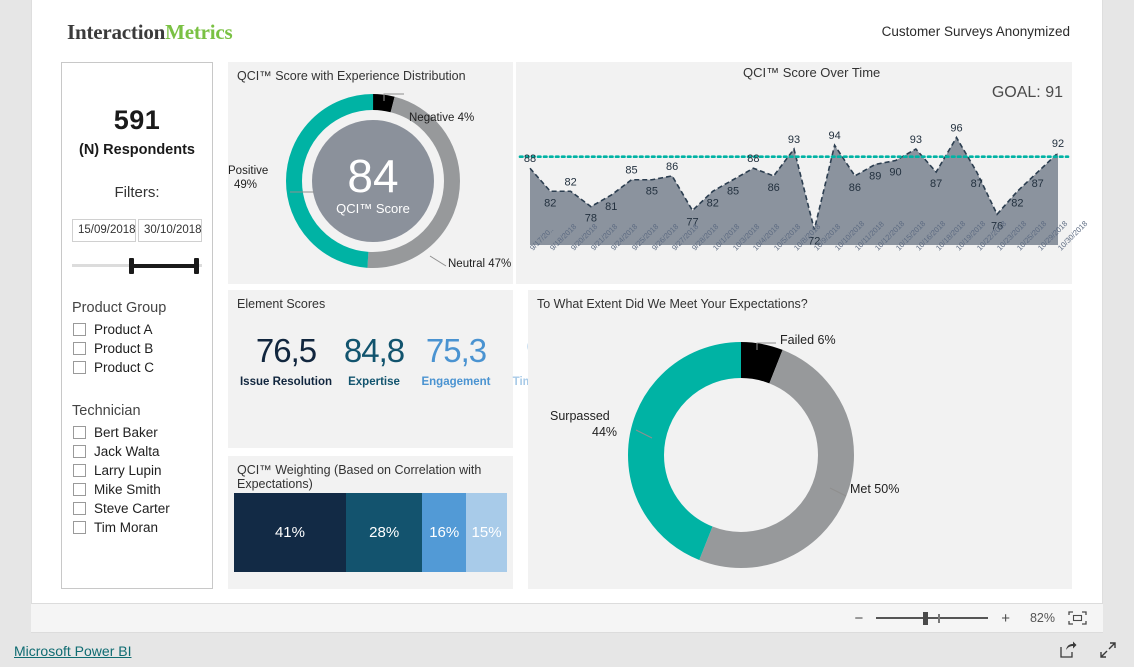  Describe the element at coordinates (126, 527) in the screenshot. I see `slicer-label: Tim Moran` at that location.